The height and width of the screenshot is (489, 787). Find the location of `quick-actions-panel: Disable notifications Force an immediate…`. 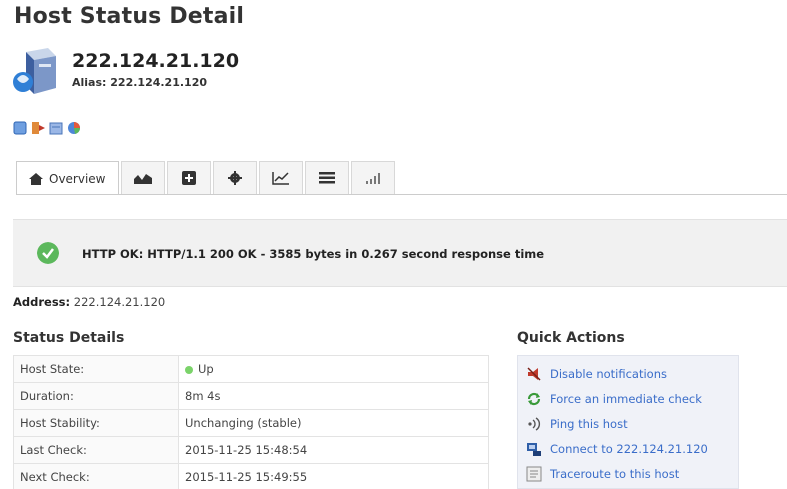

quick-actions-panel: Disable notifications Force an immediate… is located at coordinates (628, 422).